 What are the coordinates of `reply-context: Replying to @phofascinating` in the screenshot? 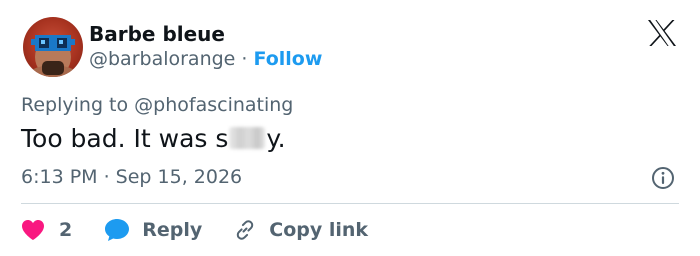 It's located at (157, 105).